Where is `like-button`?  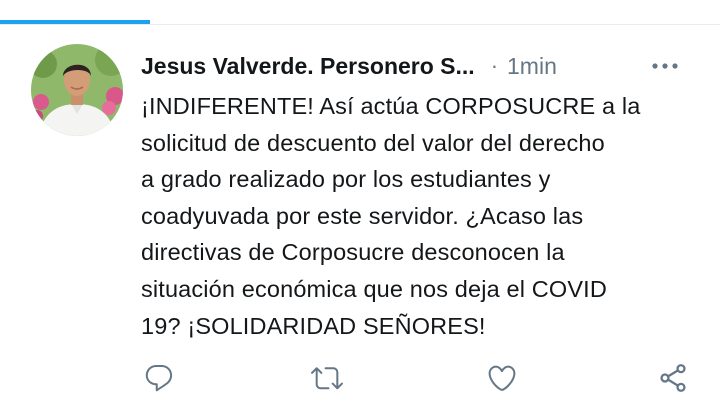
like-button is located at coordinates (502, 378).